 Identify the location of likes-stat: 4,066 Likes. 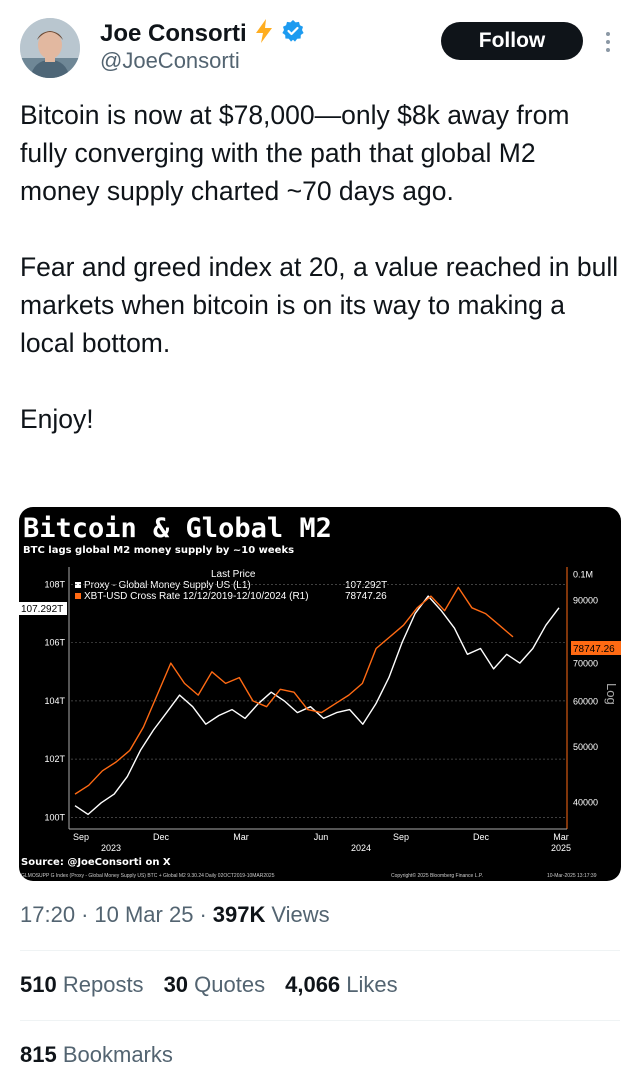
(341, 985).